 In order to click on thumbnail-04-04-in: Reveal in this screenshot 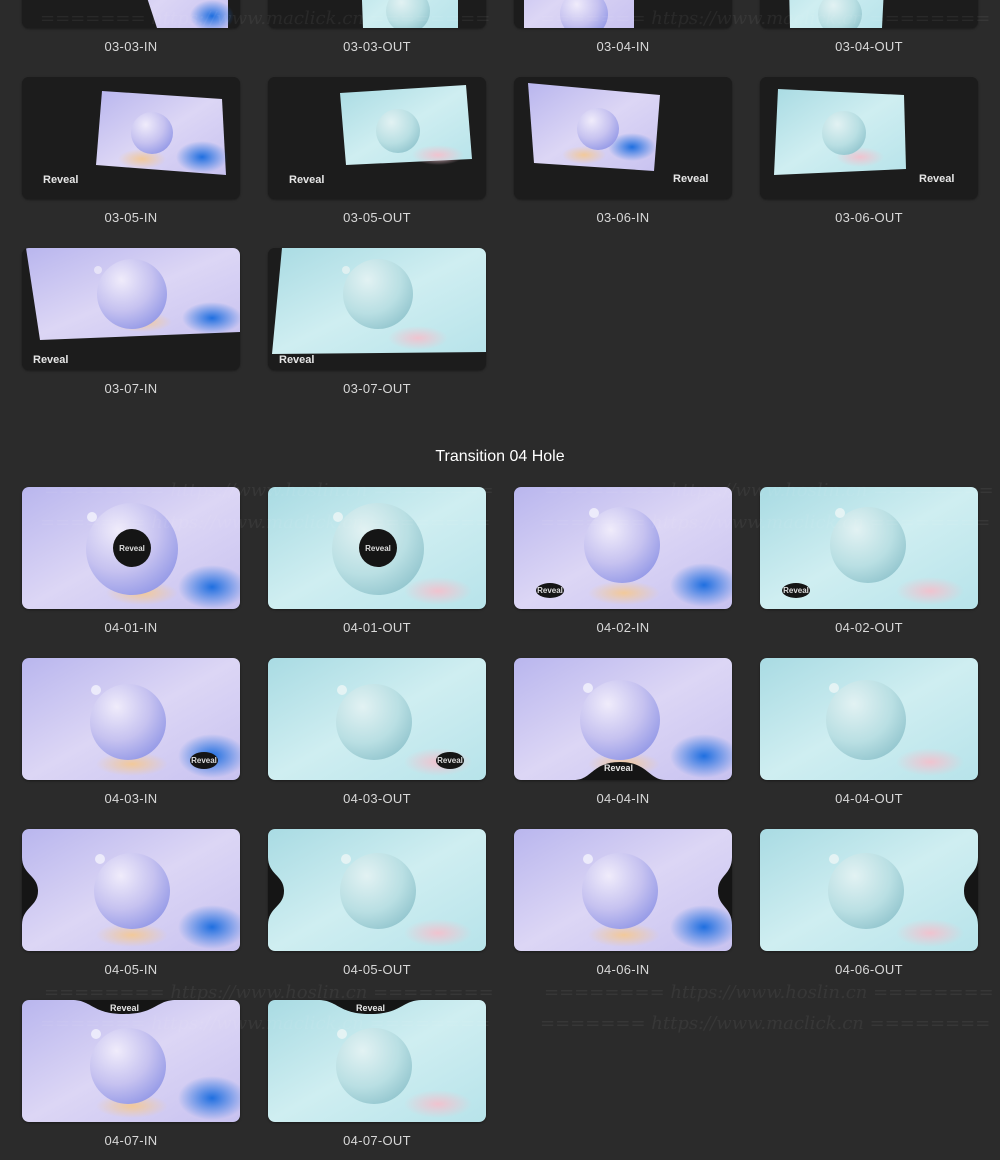, I will do `click(623, 719)`.